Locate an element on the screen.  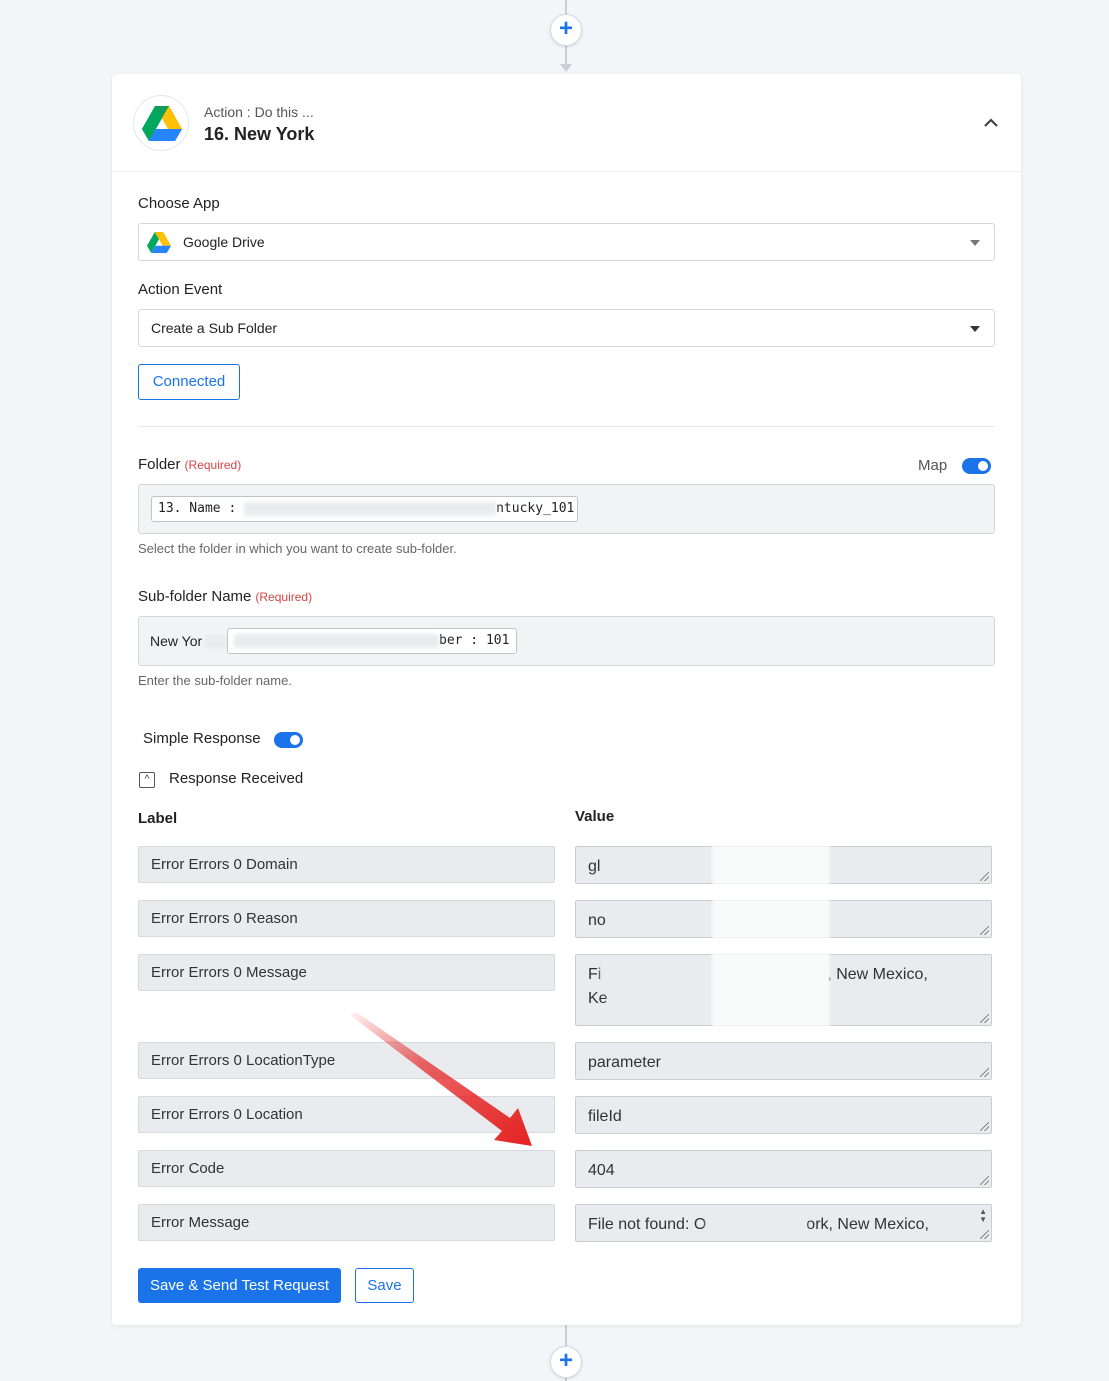
simple-response-toggle is located at coordinates (288, 740).